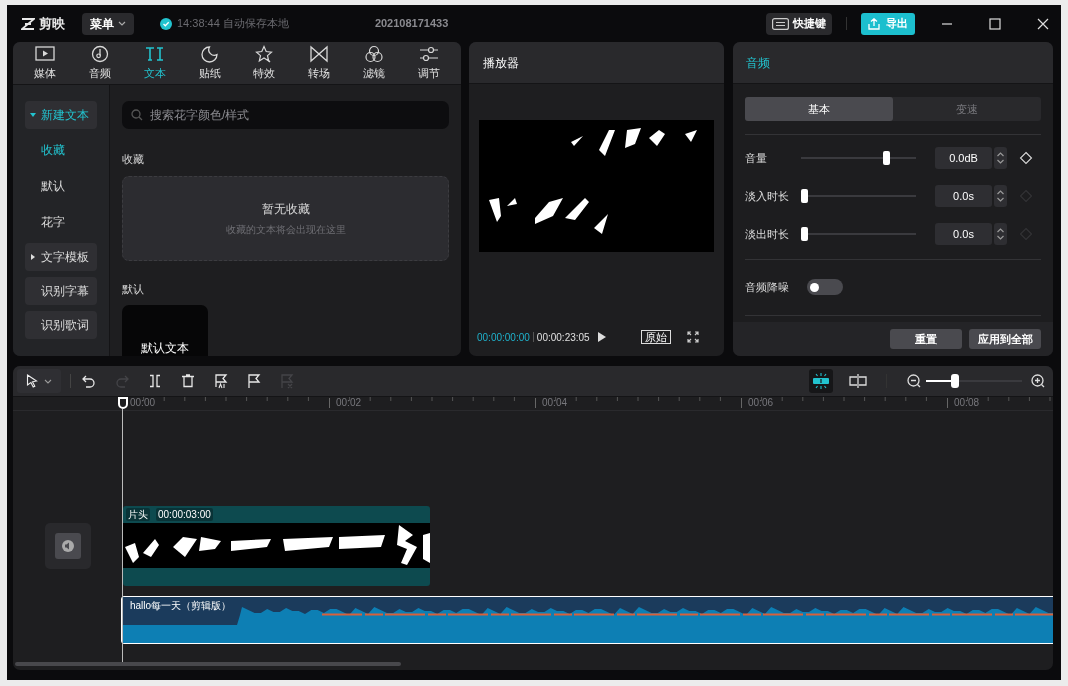 The width and height of the screenshot is (1068, 686). What do you see at coordinates (780, 23) in the screenshot?
I see `keyboard-icon` at bounding box center [780, 23].